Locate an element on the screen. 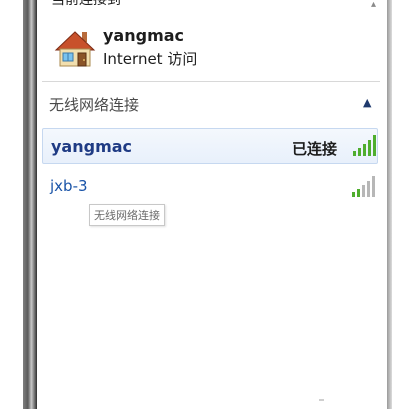 This screenshot has width=419, height=409. wireless-section-title: 无线网络连接 is located at coordinates (94, 104).